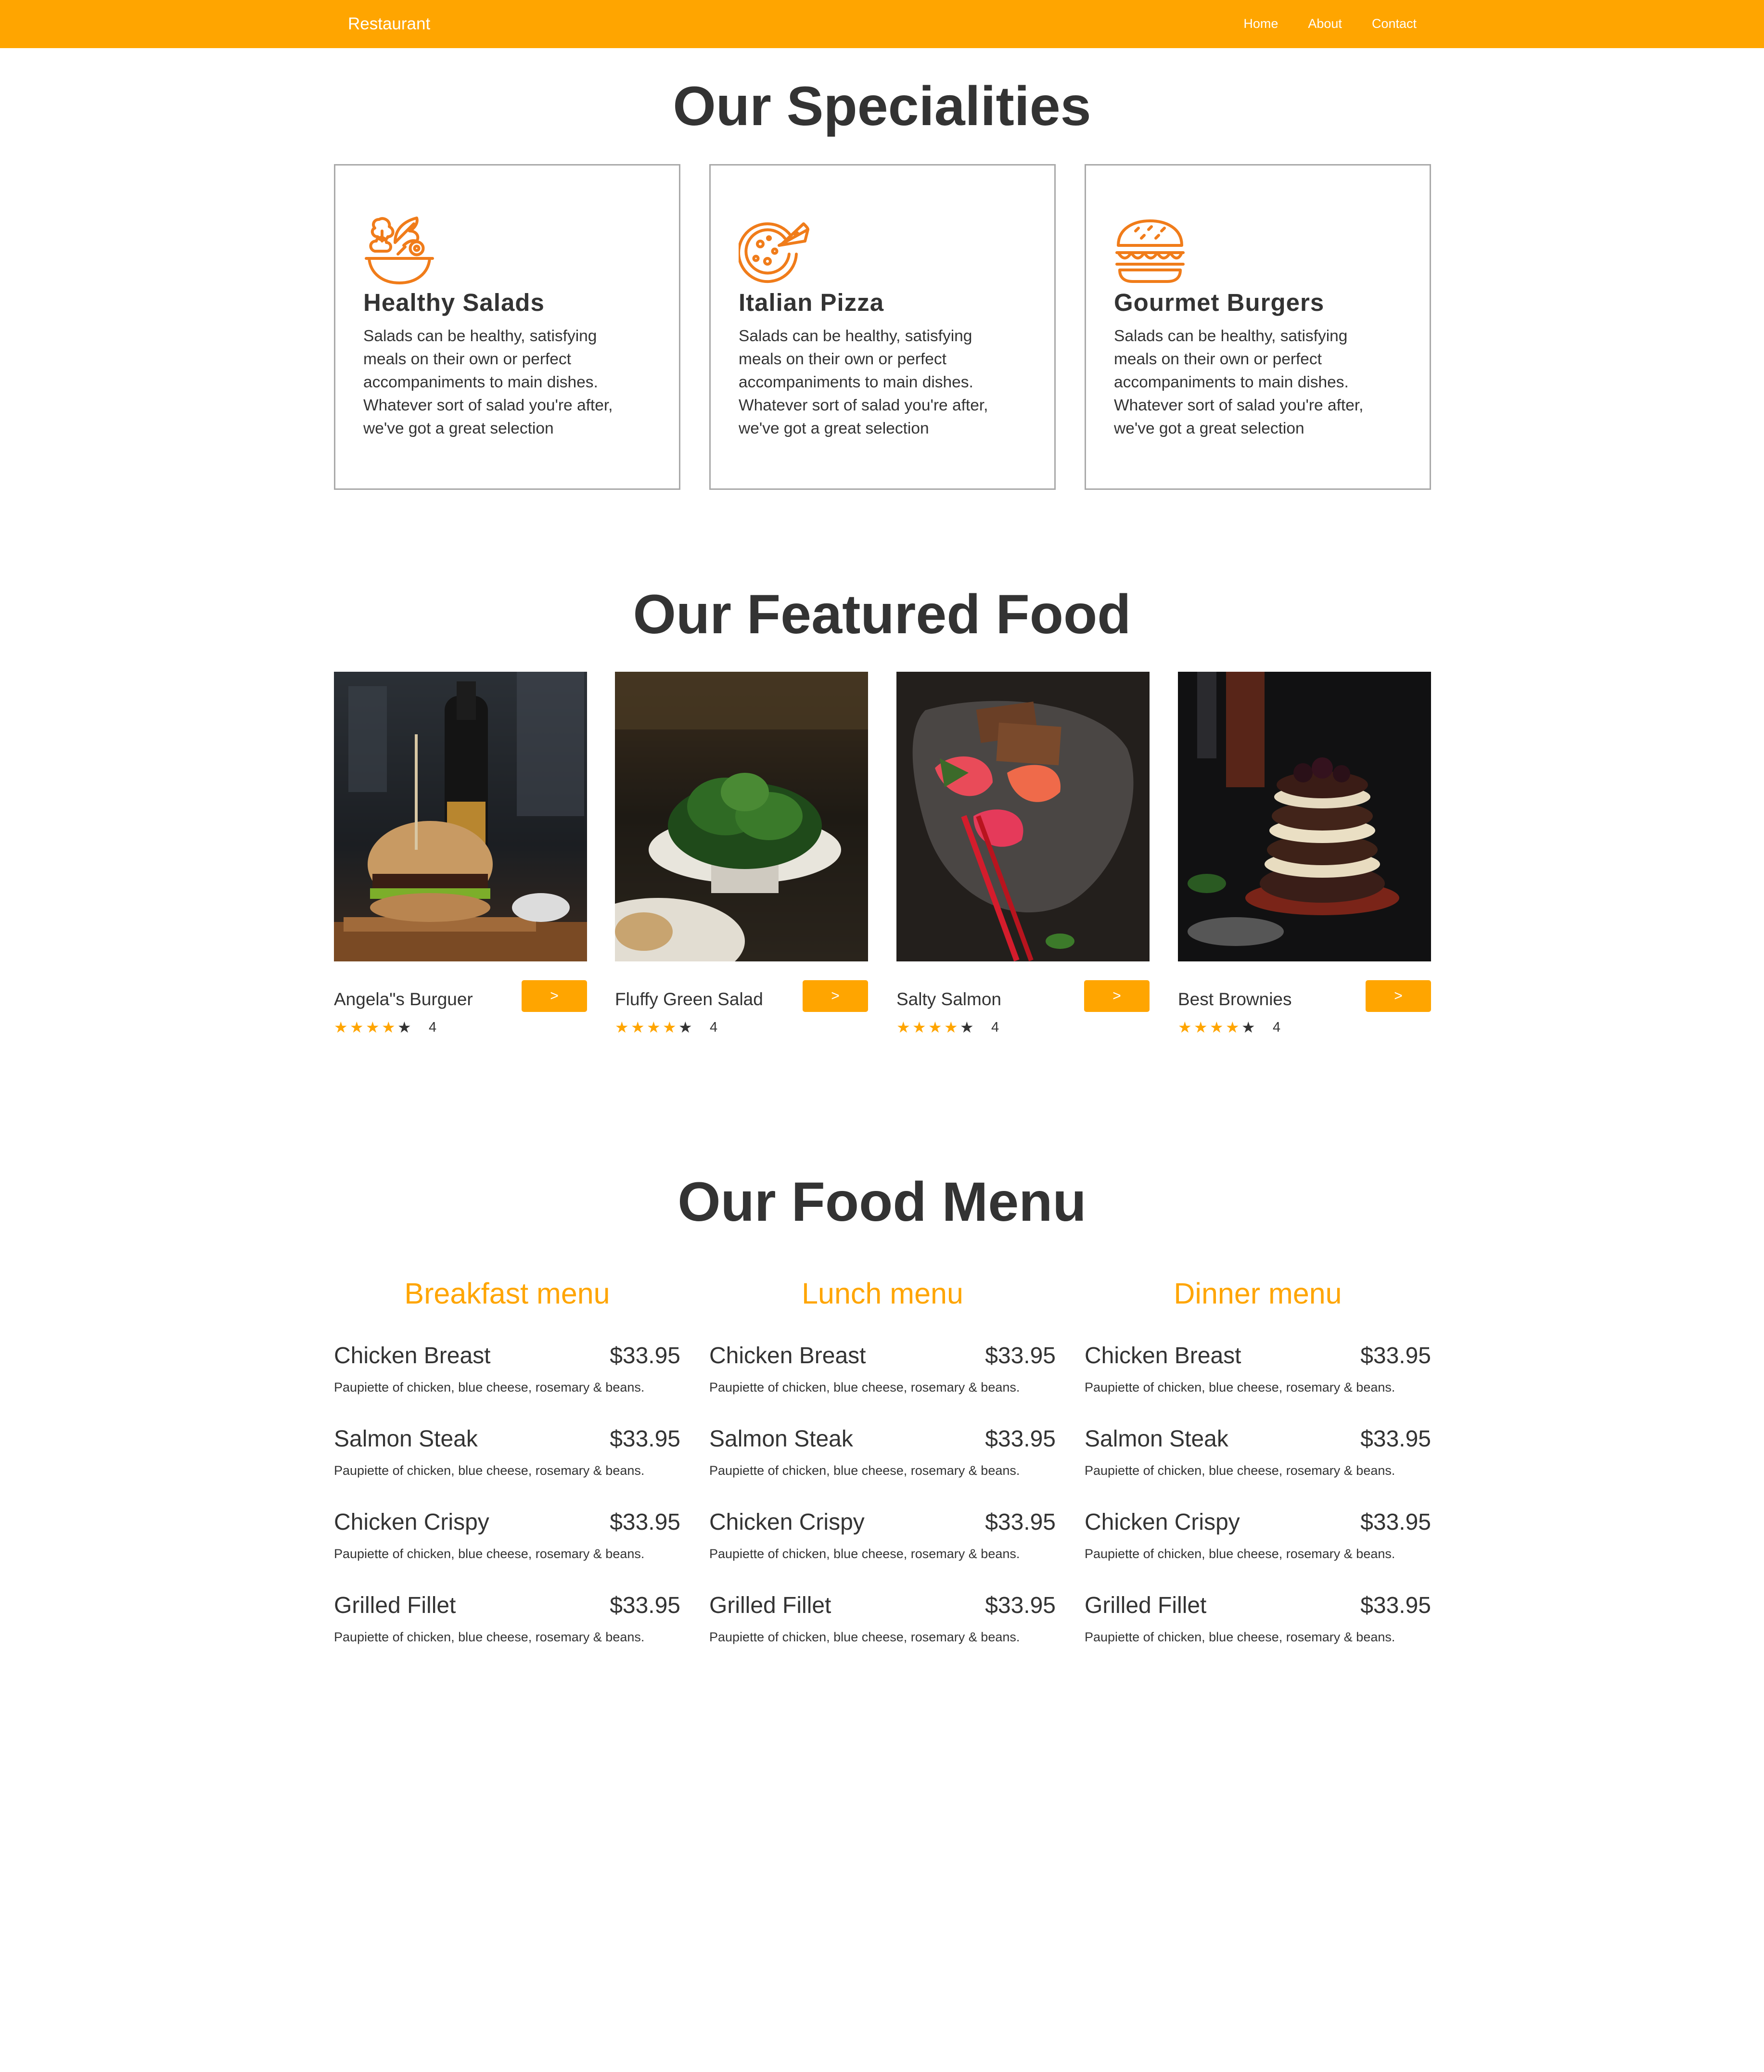  What do you see at coordinates (1219, 302) in the screenshot?
I see `speciality-title: Gourmet Burgers` at bounding box center [1219, 302].